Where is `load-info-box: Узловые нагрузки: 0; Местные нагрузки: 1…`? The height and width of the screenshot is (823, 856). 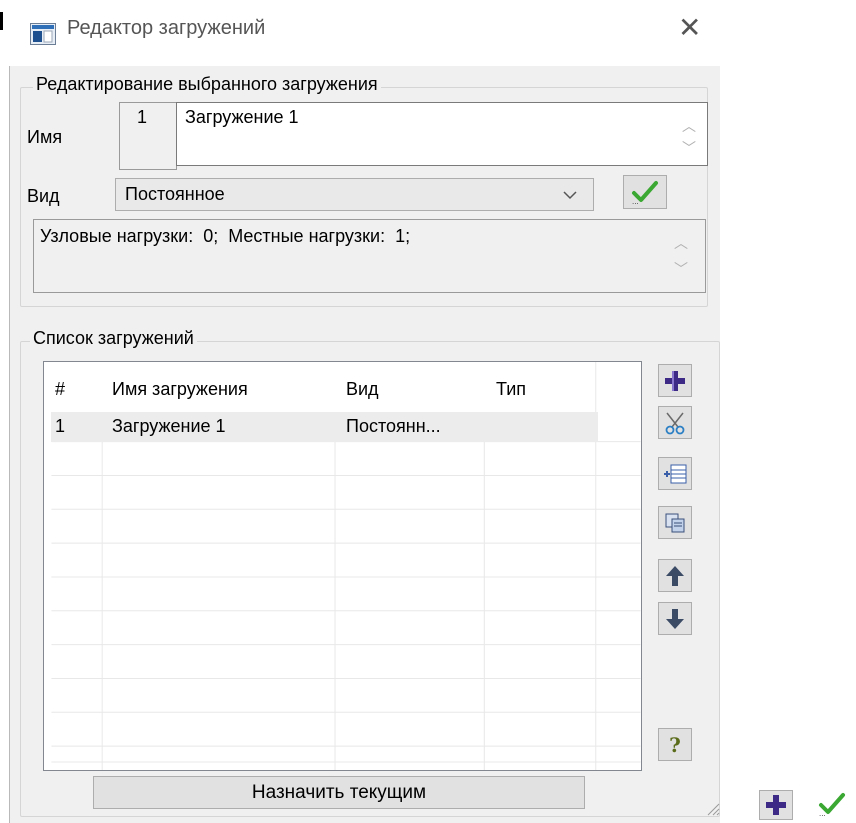 load-info-box: Узловые нагрузки: 0; Местные нагрузки: 1… is located at coordinates (369, 256).